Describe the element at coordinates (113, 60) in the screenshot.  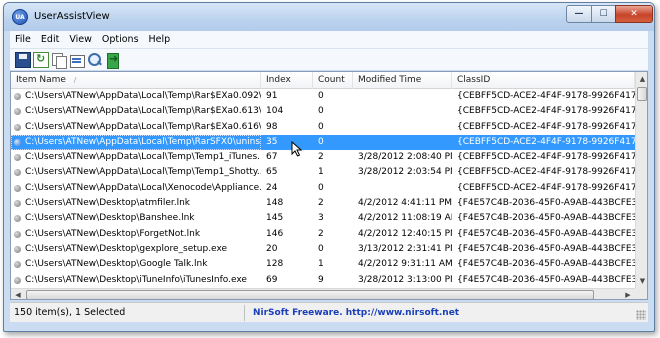
I see `exit-icon` at that location.